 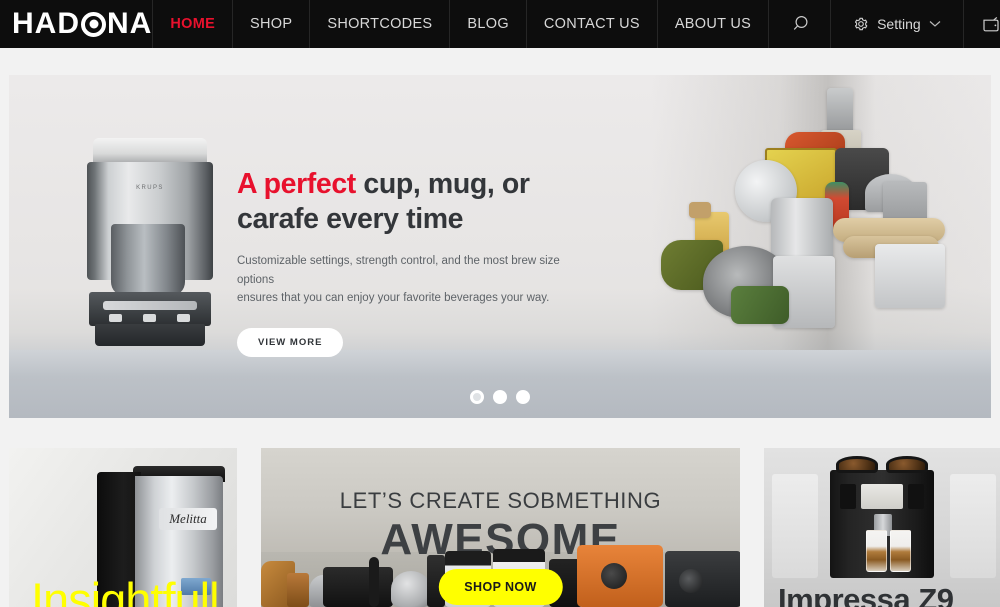 What do you see at coordinates (125, 590) in the screenshot?
I see `promo-card-left-caption: Insightfull` at bounding box center [125, 590].